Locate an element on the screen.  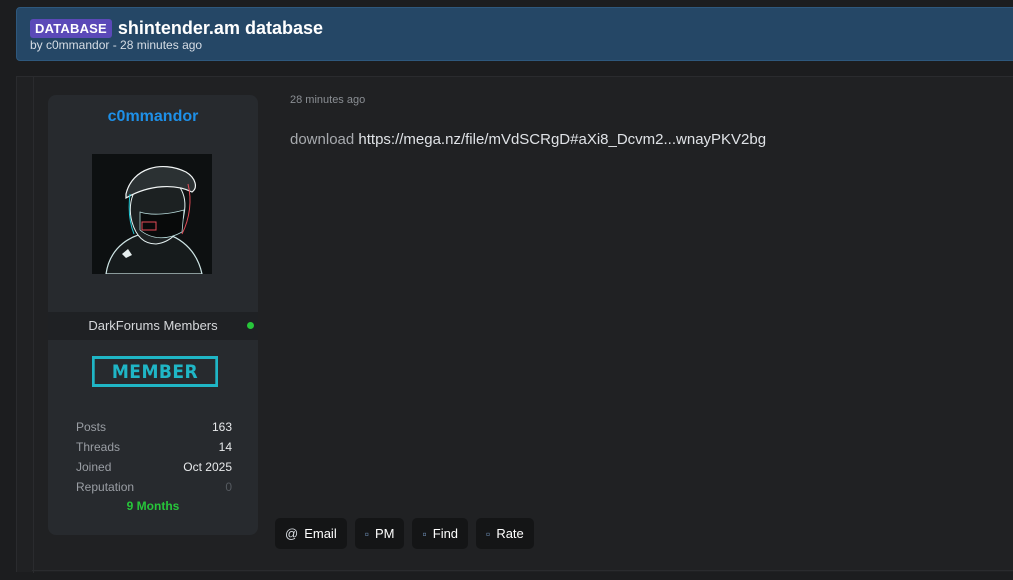
stat-label: Threads is located at coordinates (98, 447).